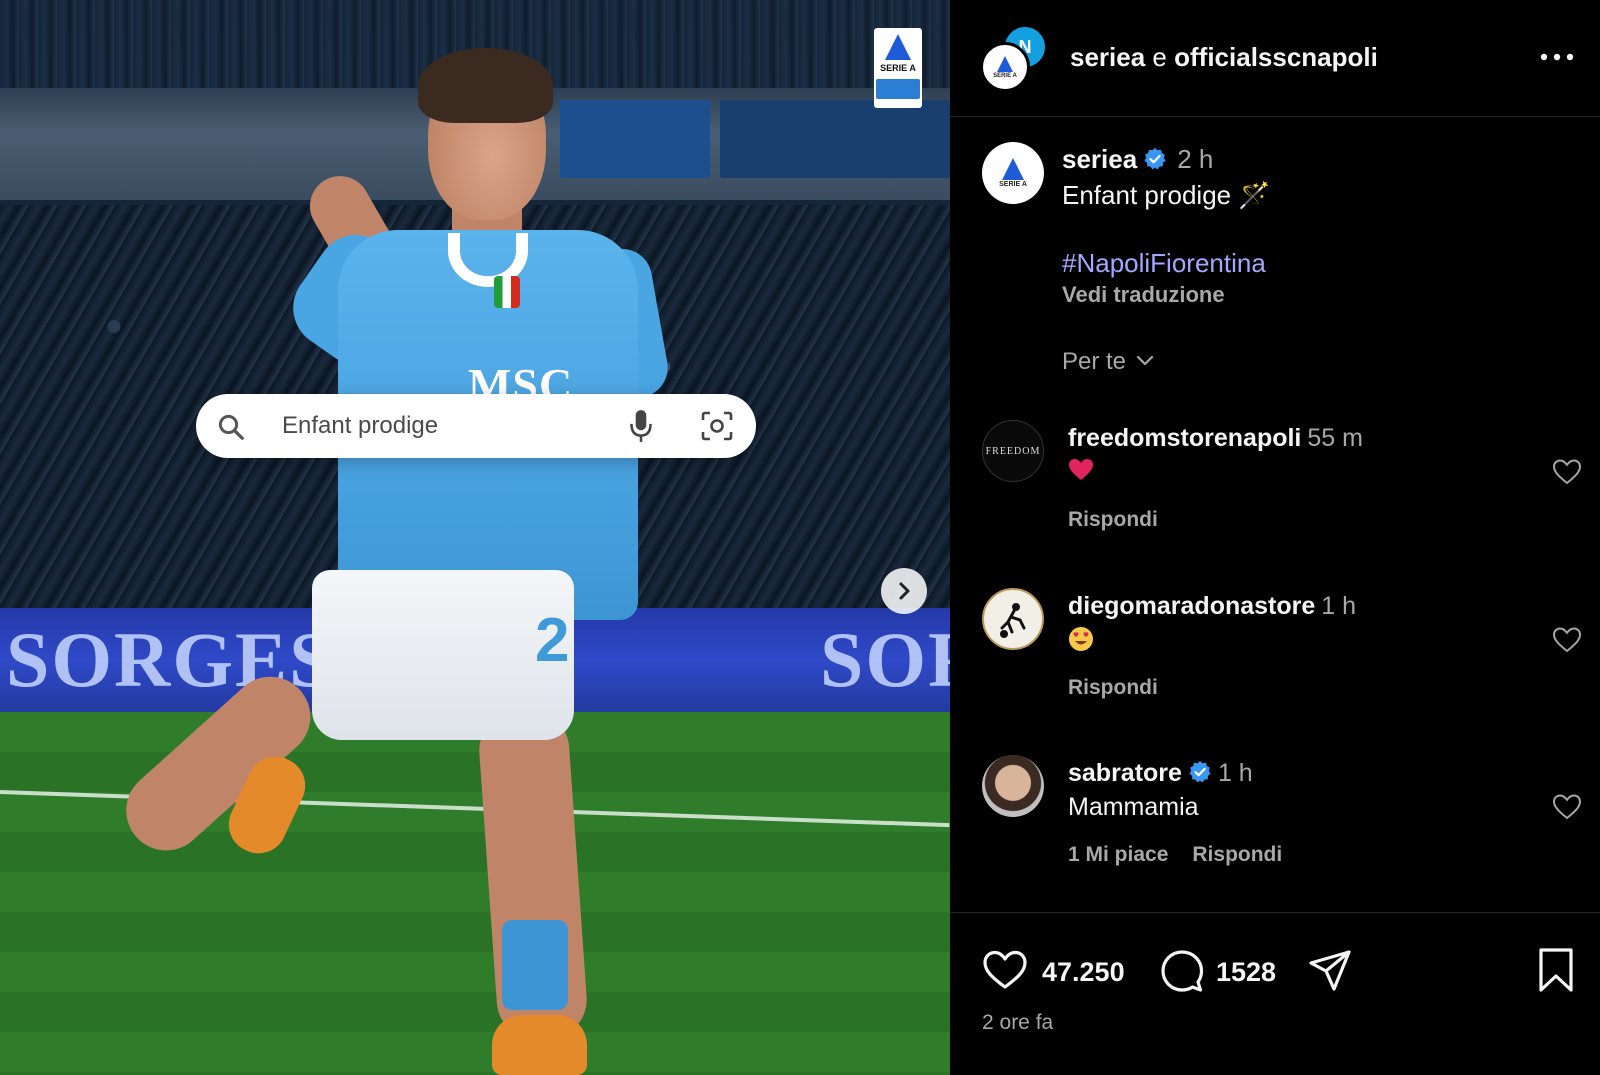  Describe the element at coordinates (535, 965) in the screenshot. I see `player-sock` at that location.